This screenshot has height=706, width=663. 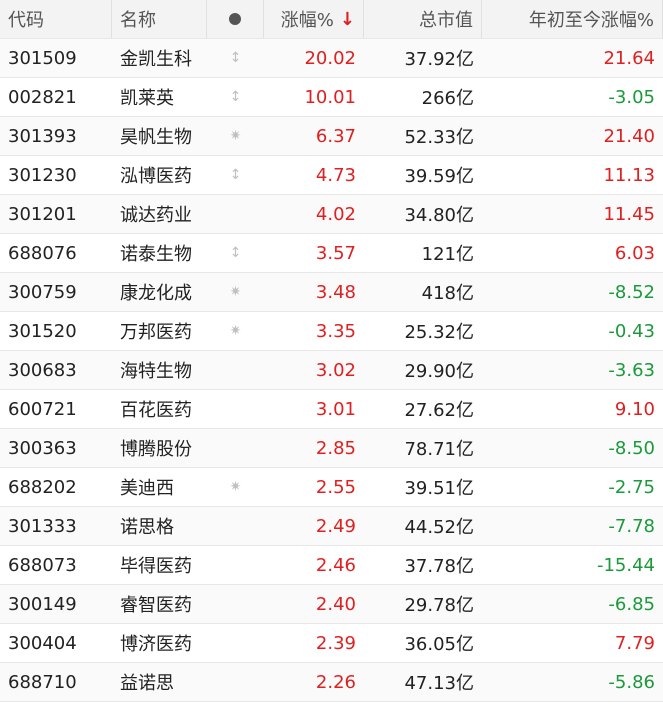 What do you see at coordinates (439, 176) in the screenshot?
I see `market-cap: 39.59亿` at bounding box center [439, 176].